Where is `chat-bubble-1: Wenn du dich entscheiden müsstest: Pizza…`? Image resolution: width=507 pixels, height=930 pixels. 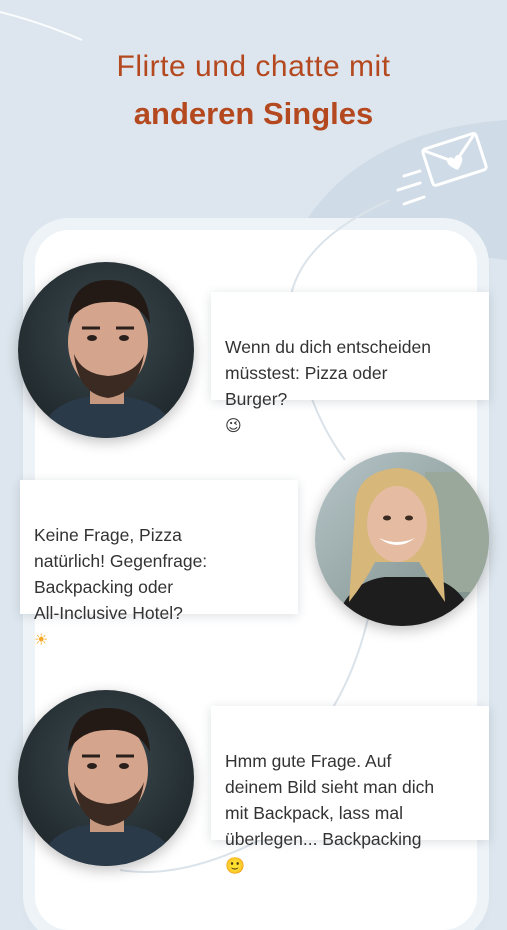 chat-bubble-1: Wenn du dich entscheiden müsstest: Pizza… is located at coordinates (350, 363).